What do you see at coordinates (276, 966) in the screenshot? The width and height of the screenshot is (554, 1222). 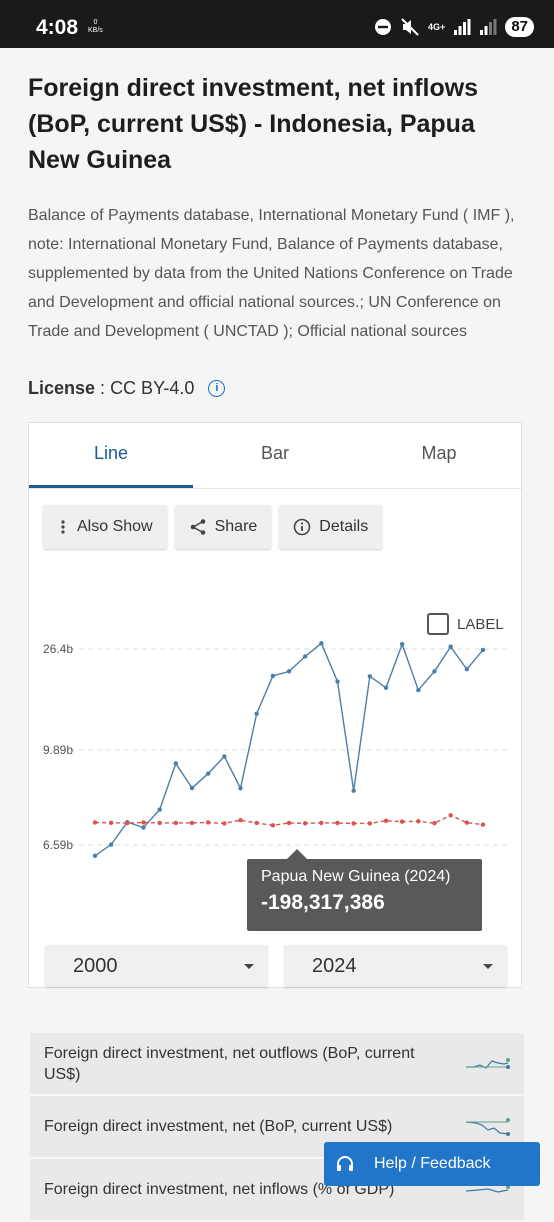 I see `year-range: 2000 2024` at bounding box center [276, 966].